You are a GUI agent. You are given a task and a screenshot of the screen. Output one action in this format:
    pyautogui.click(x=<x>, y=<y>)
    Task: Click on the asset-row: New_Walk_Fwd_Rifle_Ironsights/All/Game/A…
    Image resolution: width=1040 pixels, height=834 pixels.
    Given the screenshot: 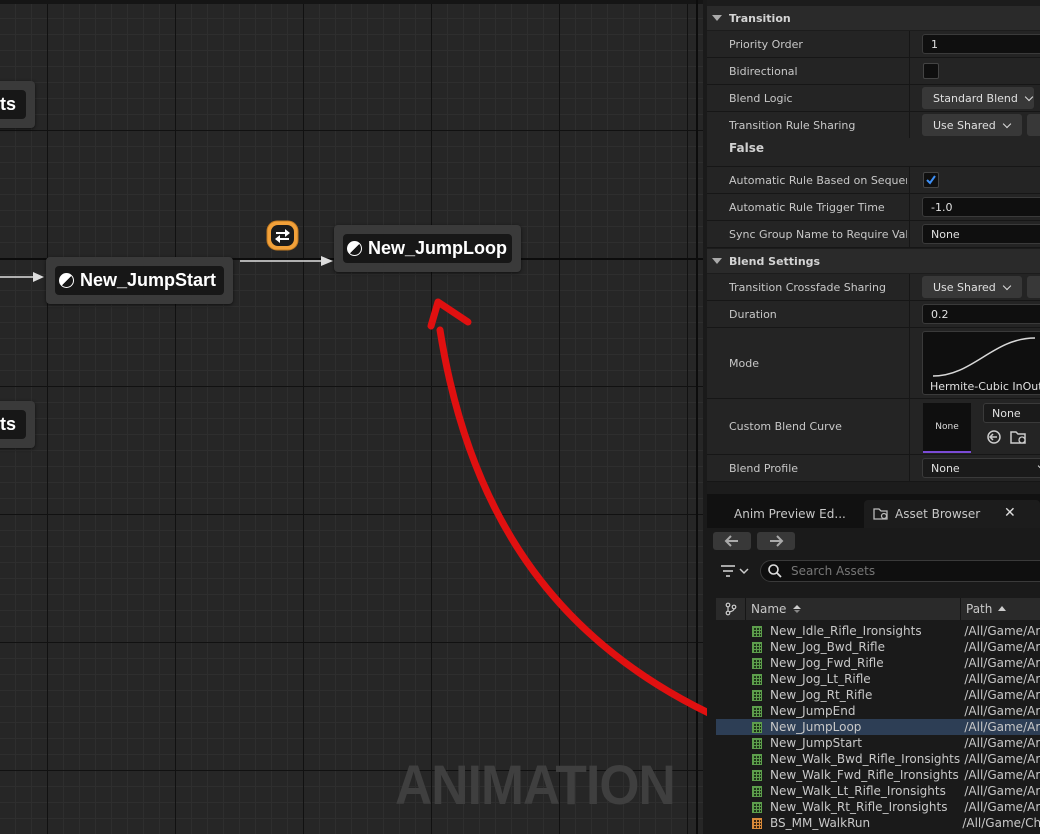 What is the action you would take?
    pyautogui.click(x=878, y=775)
    